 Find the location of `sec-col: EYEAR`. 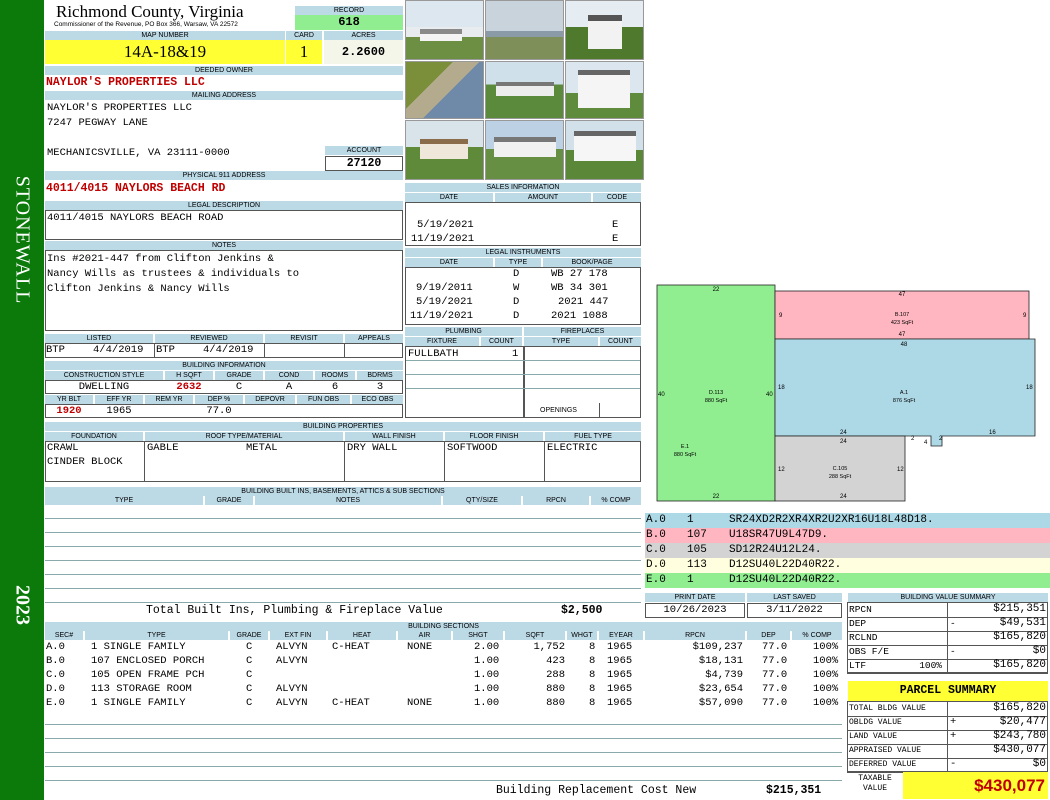

sec-col: EYEAR is located at coordinates (621, 635).